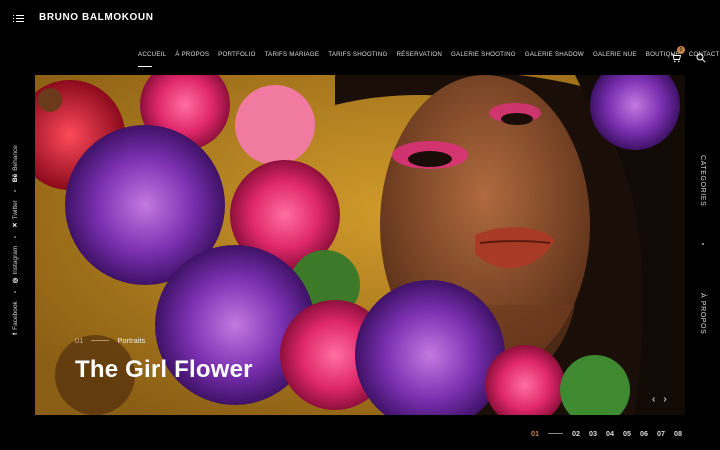  Describe the element at coordinates (535, 433) in the screenshot. I see `pager-current: 01` at that location.